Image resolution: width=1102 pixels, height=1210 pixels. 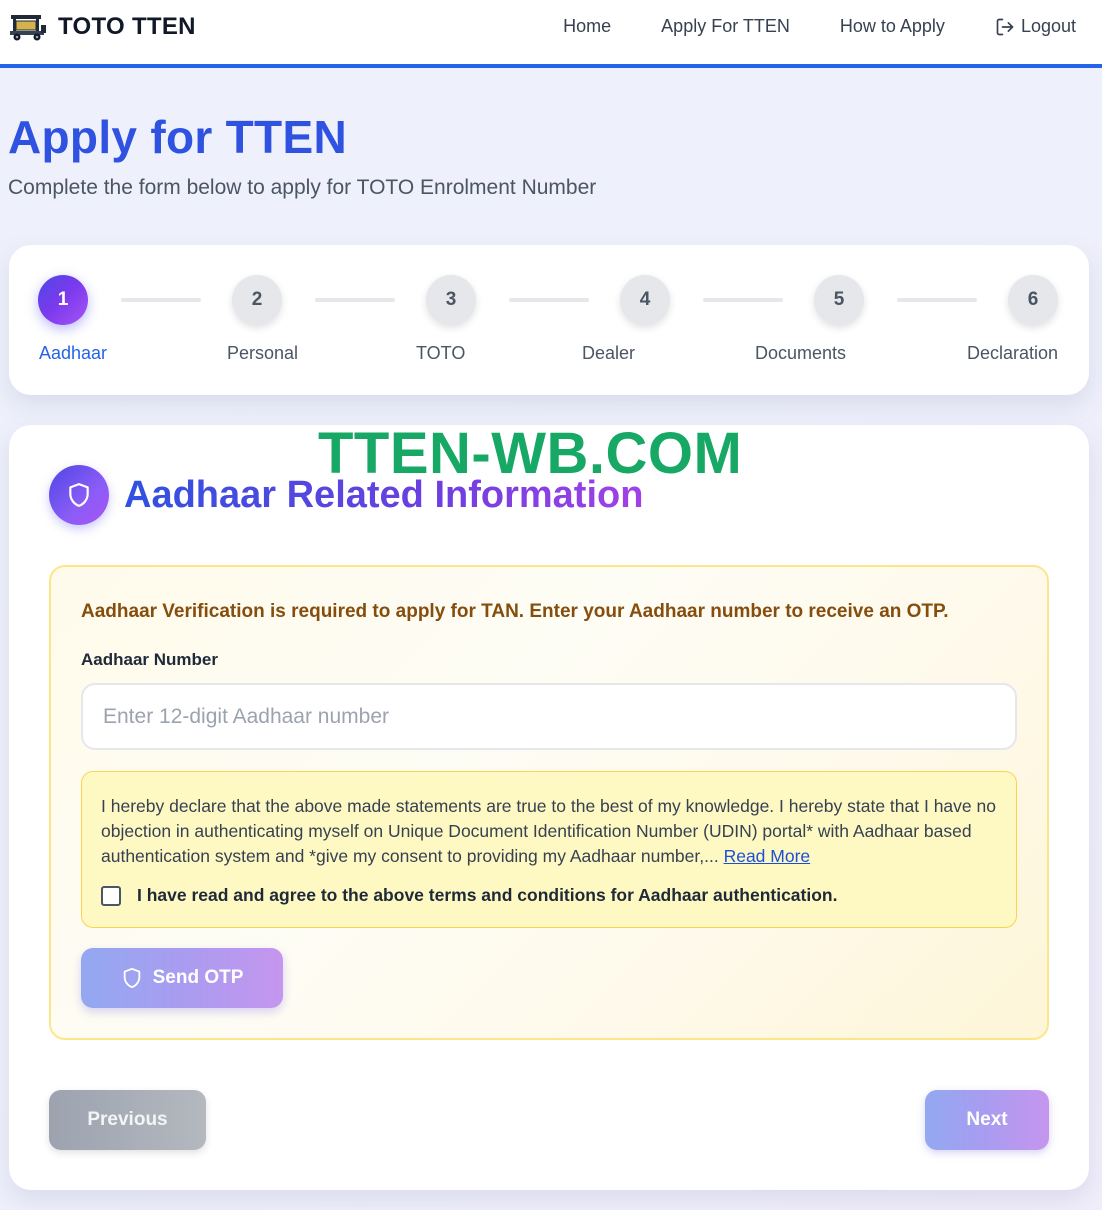 What do you see at coordinates (725, 26) in the screenshot?
I see `nav-apply-for-tten: Apply For TTEN` at bounding box center [725, 26].